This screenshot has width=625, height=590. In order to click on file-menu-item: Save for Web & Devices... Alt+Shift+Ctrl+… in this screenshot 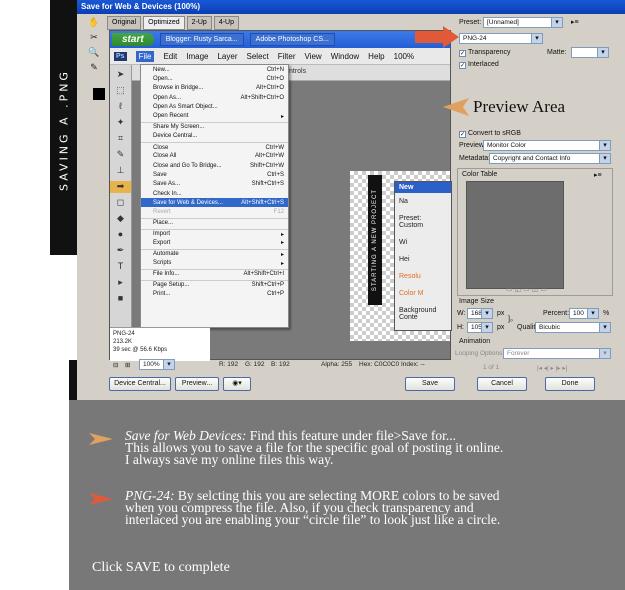, I will do `click(214, 203)`.